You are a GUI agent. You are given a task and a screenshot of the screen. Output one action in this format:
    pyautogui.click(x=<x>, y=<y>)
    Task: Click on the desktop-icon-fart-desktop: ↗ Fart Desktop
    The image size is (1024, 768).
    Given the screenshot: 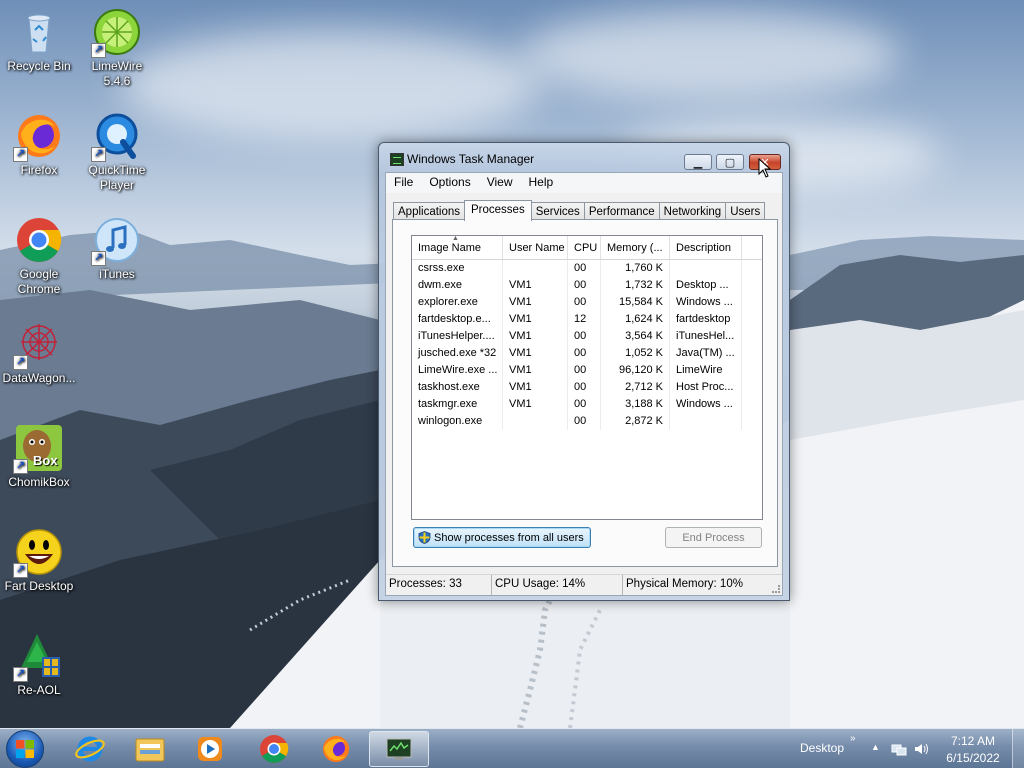 What is the action you would take?
    pyautogui.click(x=39, y=561)
    